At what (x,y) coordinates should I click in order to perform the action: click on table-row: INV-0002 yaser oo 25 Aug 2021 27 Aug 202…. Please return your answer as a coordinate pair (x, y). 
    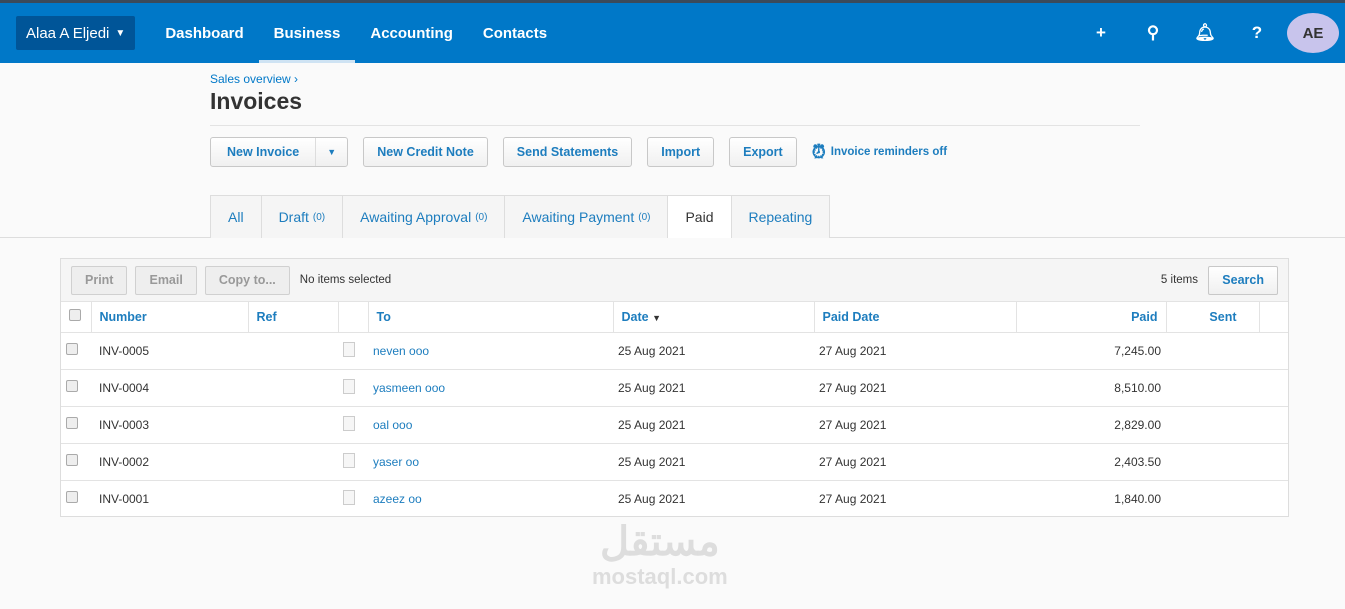
    Looking at the image, I should click on (674, 462).